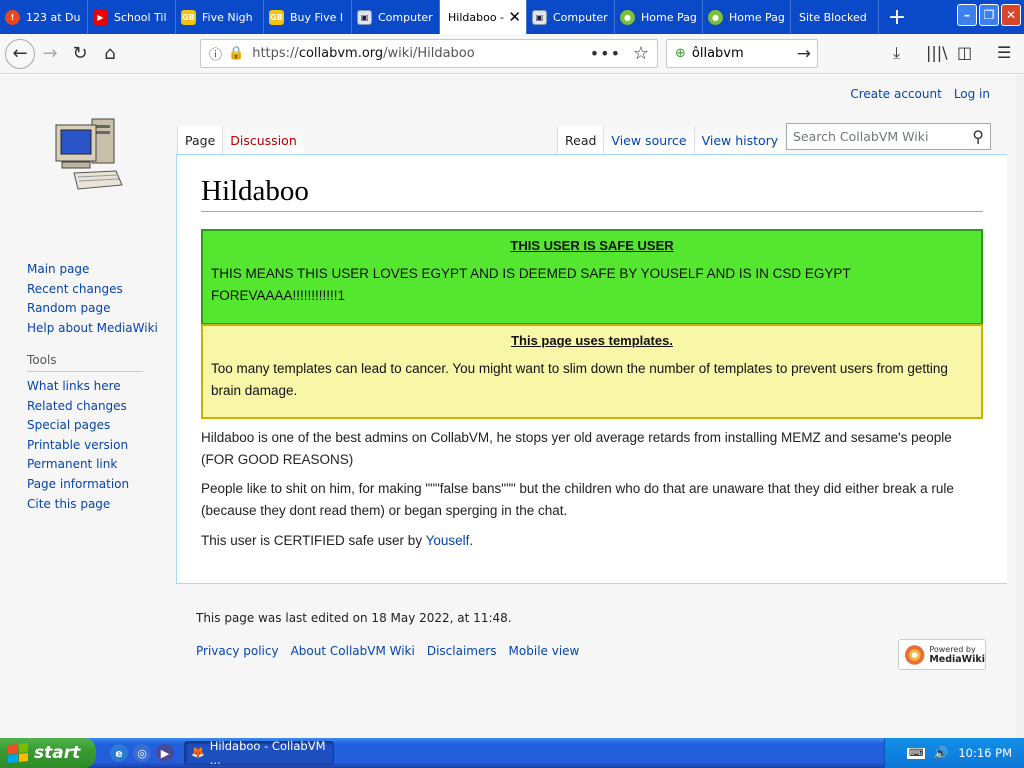 This screenshot has height=768, width=1024. I want to click on tools-heading: Tools, so click(42, 360).